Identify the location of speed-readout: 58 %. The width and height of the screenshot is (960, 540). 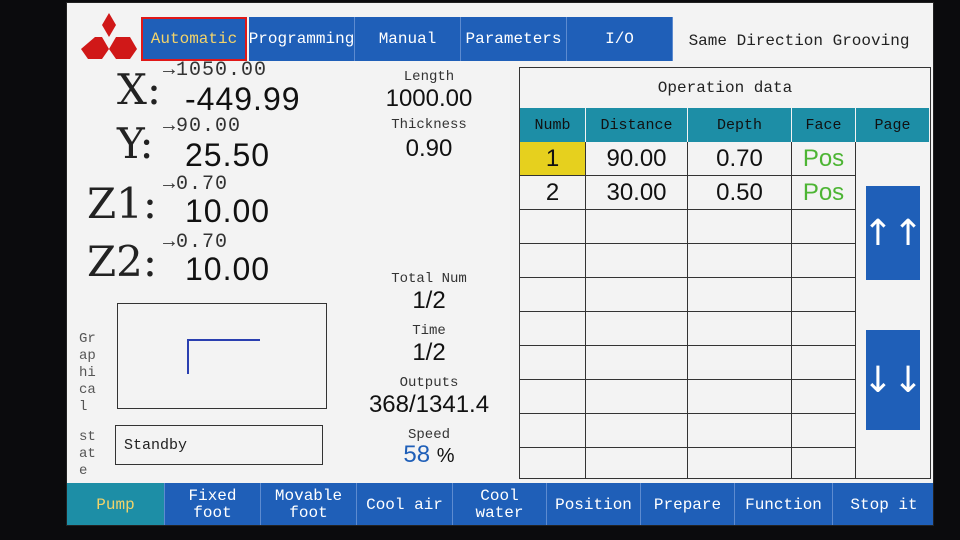
(429, 455).